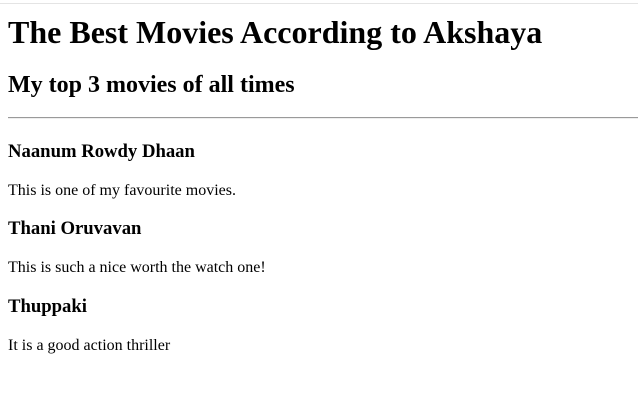  I want to click on movie-title-2: Thani Oruvavan, so click(75, 228).